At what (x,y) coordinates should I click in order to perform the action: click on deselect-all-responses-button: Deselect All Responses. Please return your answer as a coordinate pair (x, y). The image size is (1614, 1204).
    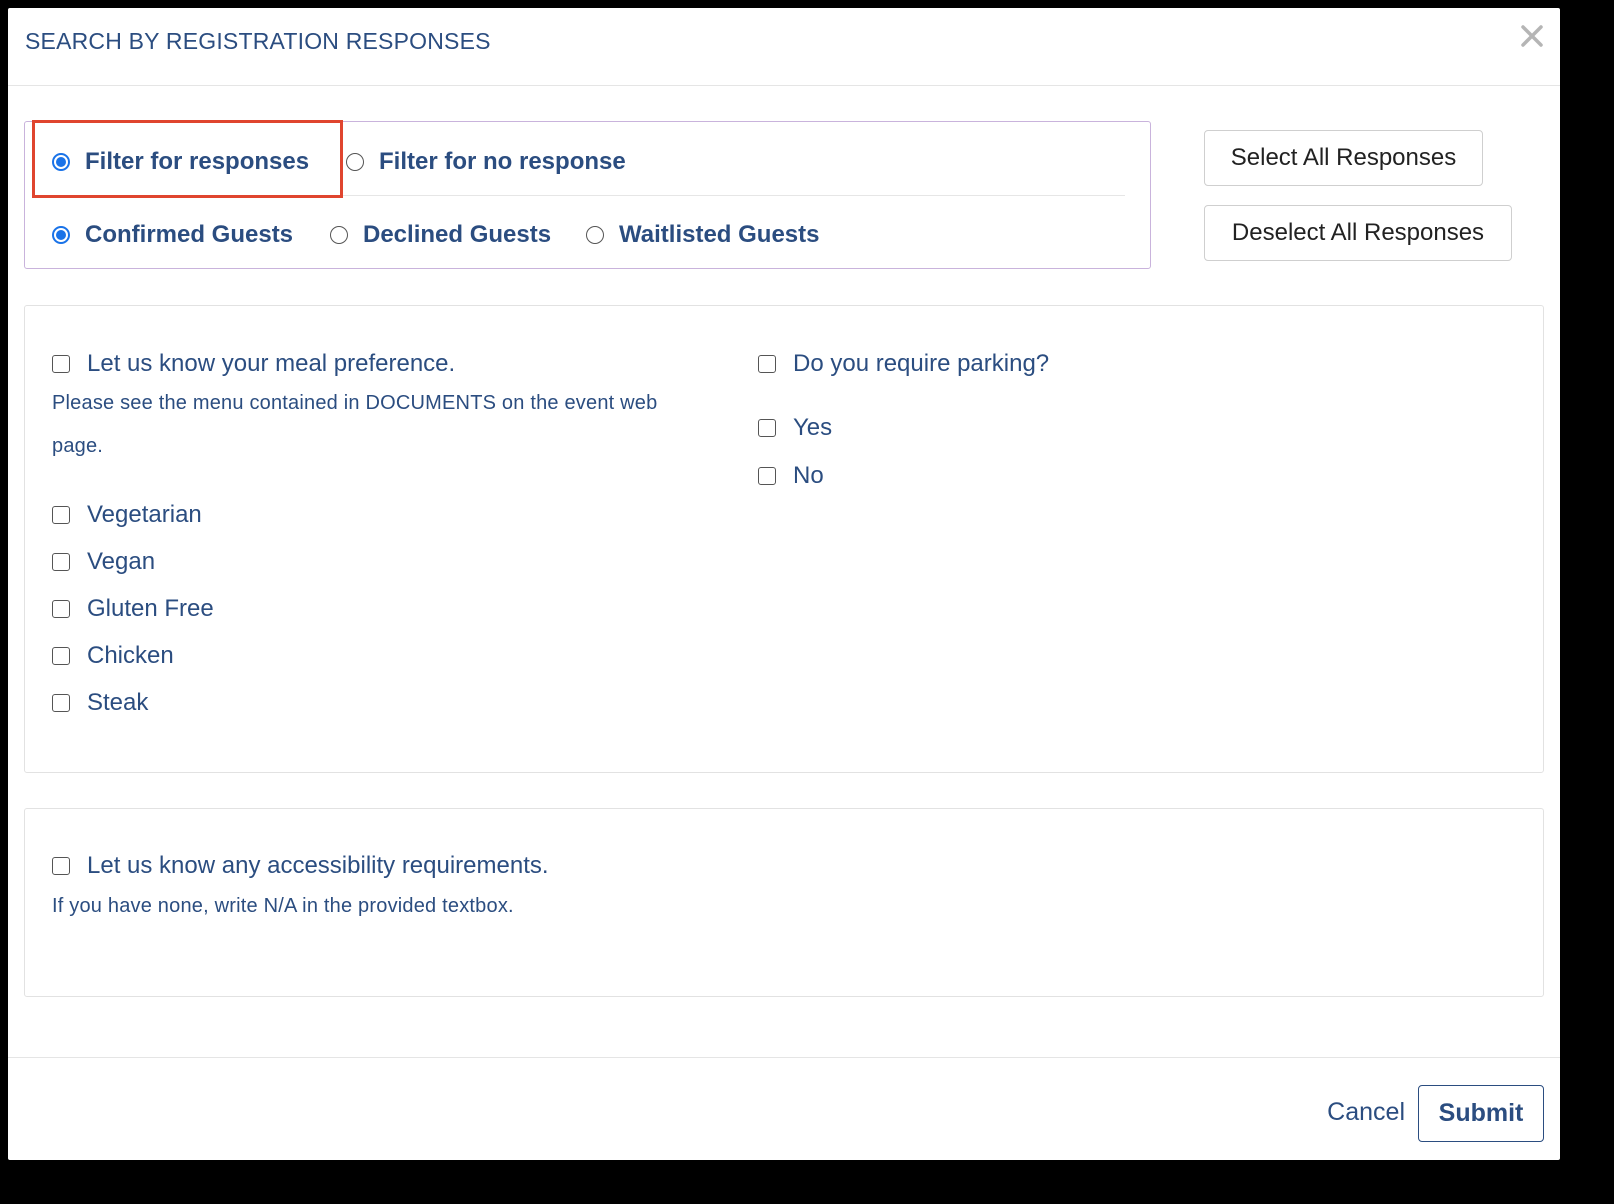
    Looking at the image, I should click on (1358, 233).